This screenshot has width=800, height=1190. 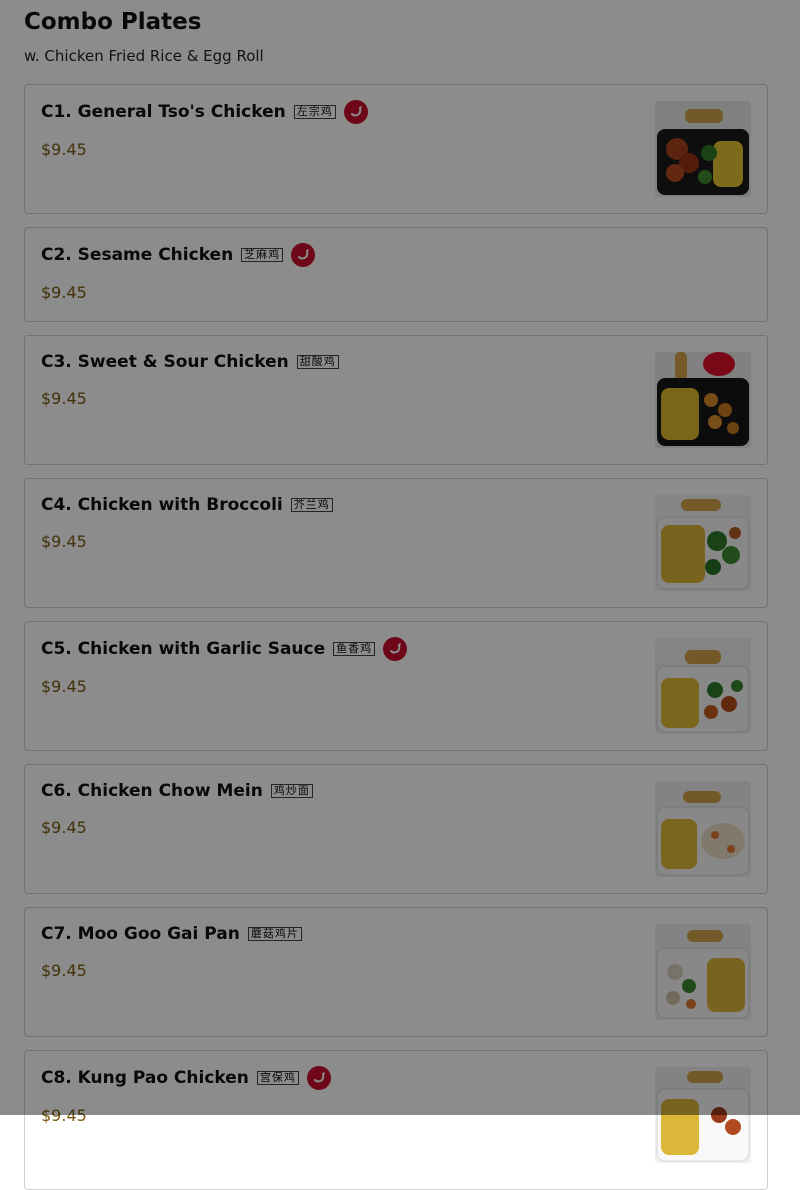 I want to click on menu-item-card: C5. Chicken with Garlic Sauce 鱼香鸡 $9.45, so click(x=396, y=686).